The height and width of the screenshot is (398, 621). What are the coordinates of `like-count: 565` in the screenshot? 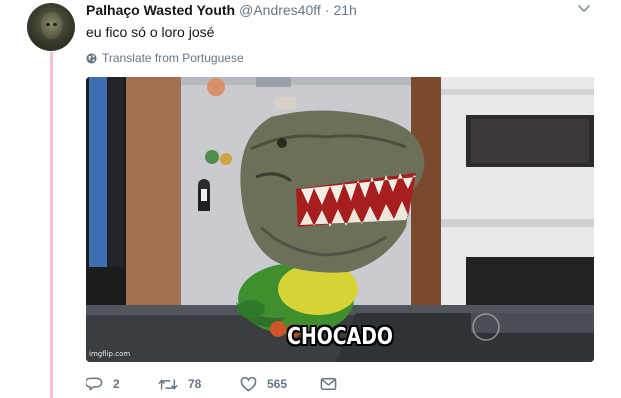 It's located at (277, 384).